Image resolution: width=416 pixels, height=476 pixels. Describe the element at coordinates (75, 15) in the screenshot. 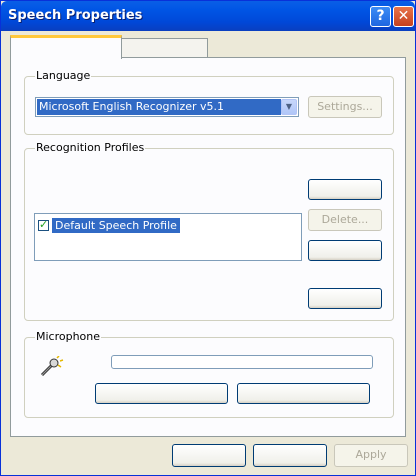

I see `window-title: Speech Properties` at that location.